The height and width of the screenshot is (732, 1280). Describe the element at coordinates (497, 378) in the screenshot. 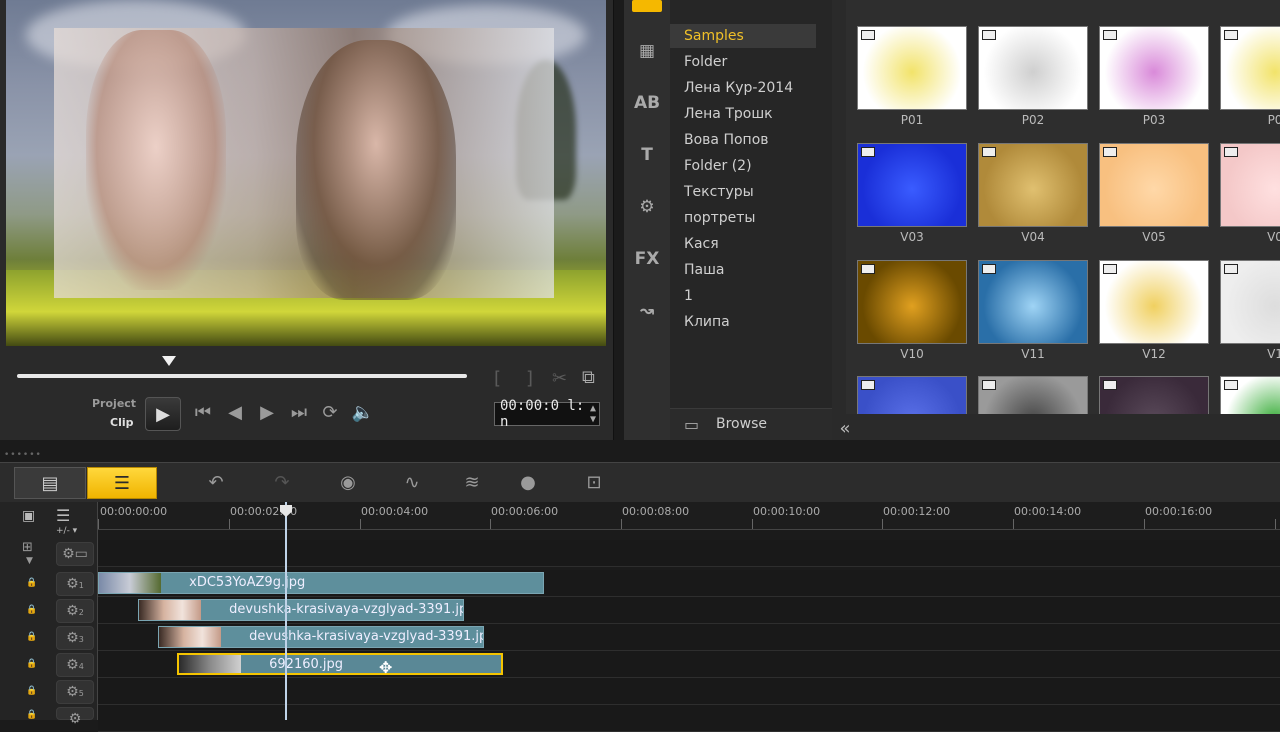

I see `mark-in-icon: [` at that location.